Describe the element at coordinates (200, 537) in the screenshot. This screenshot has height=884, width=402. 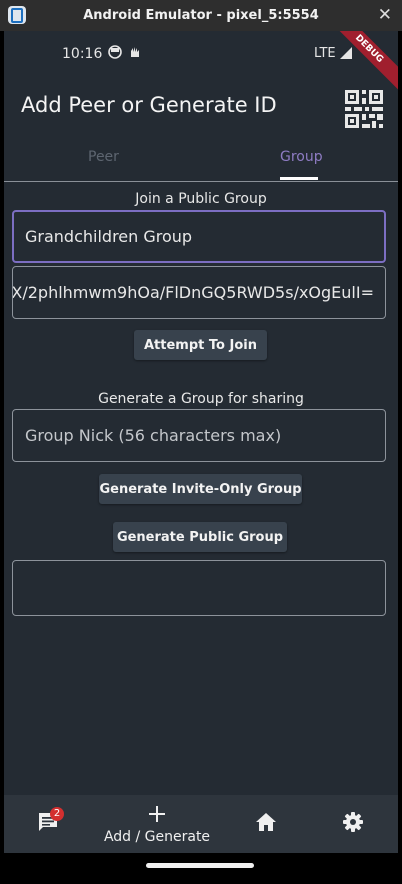
I see `generate-public-group-button: Generate Public Group` at that location.